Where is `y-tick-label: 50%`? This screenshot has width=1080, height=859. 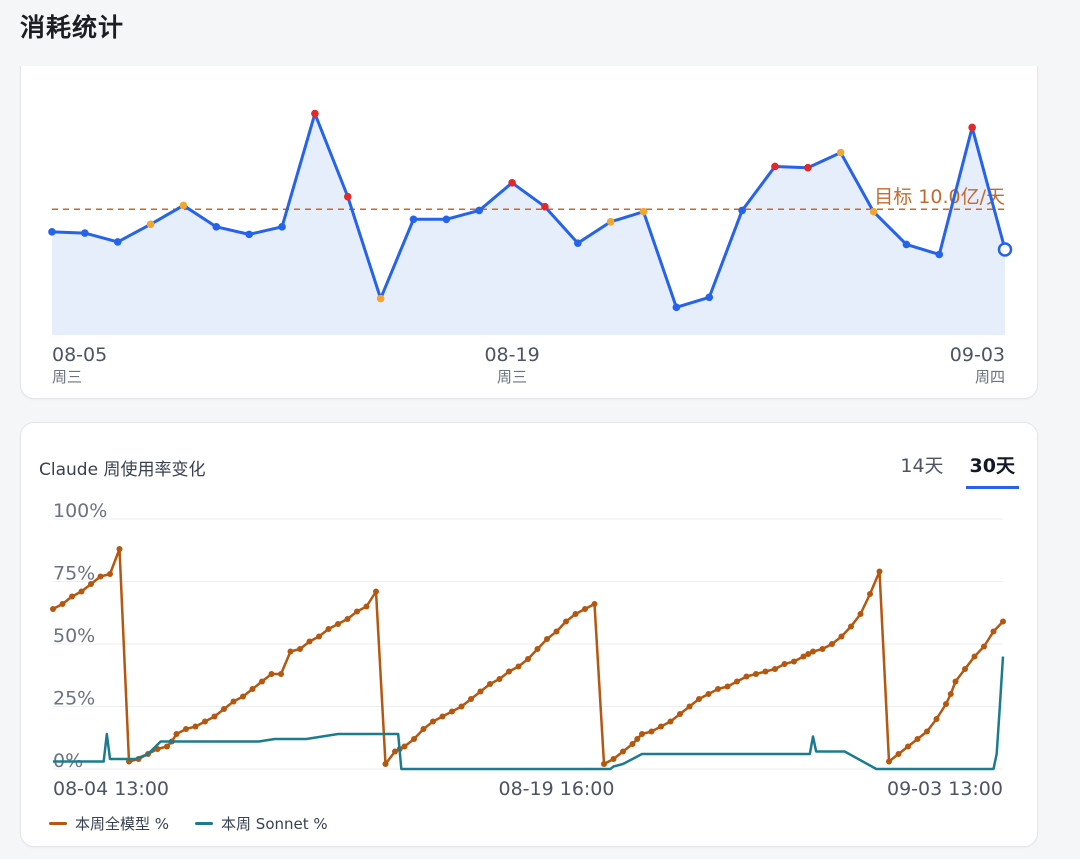 y-tick-label: 50% is located at coordinates (74, 636).